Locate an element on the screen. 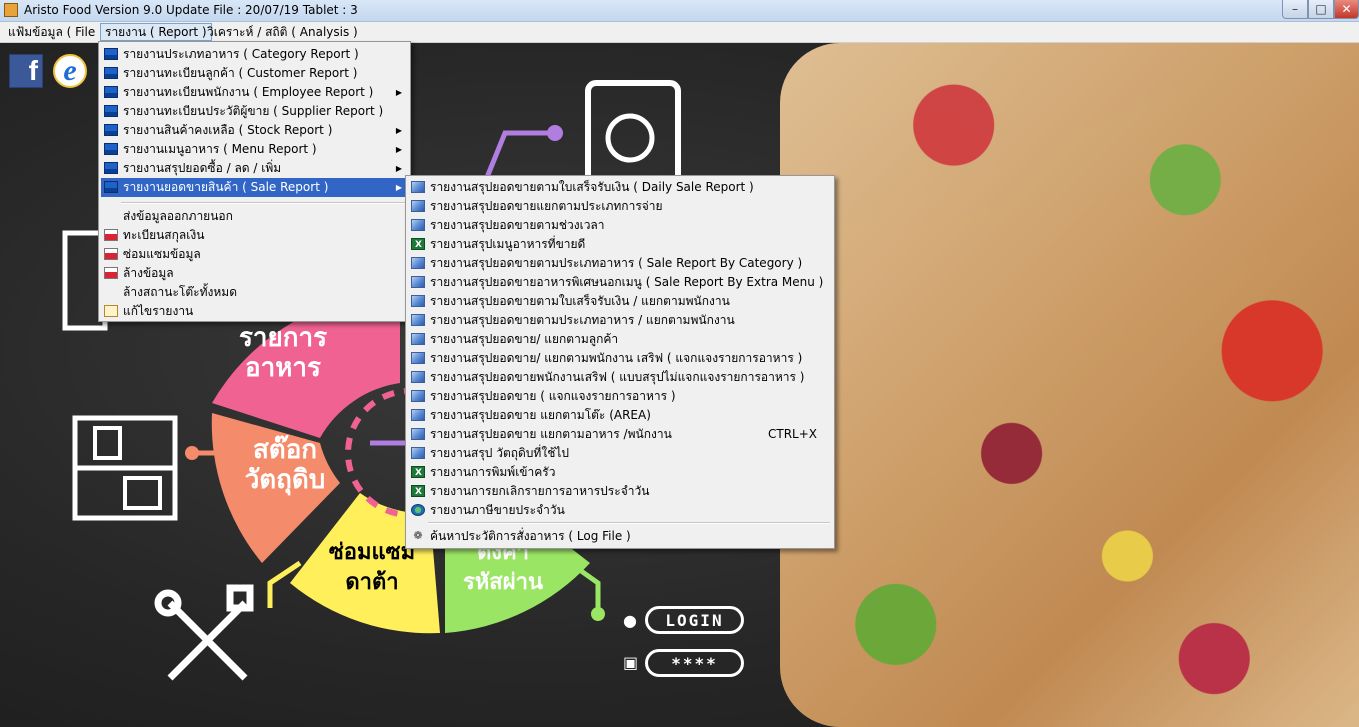 The width and height of the screenshot is (1359, 727). submenu-item-by-customer: รายงานสรุปยอดขาย/ แยกตามลูกค้า is located at coordinates (620, 339).